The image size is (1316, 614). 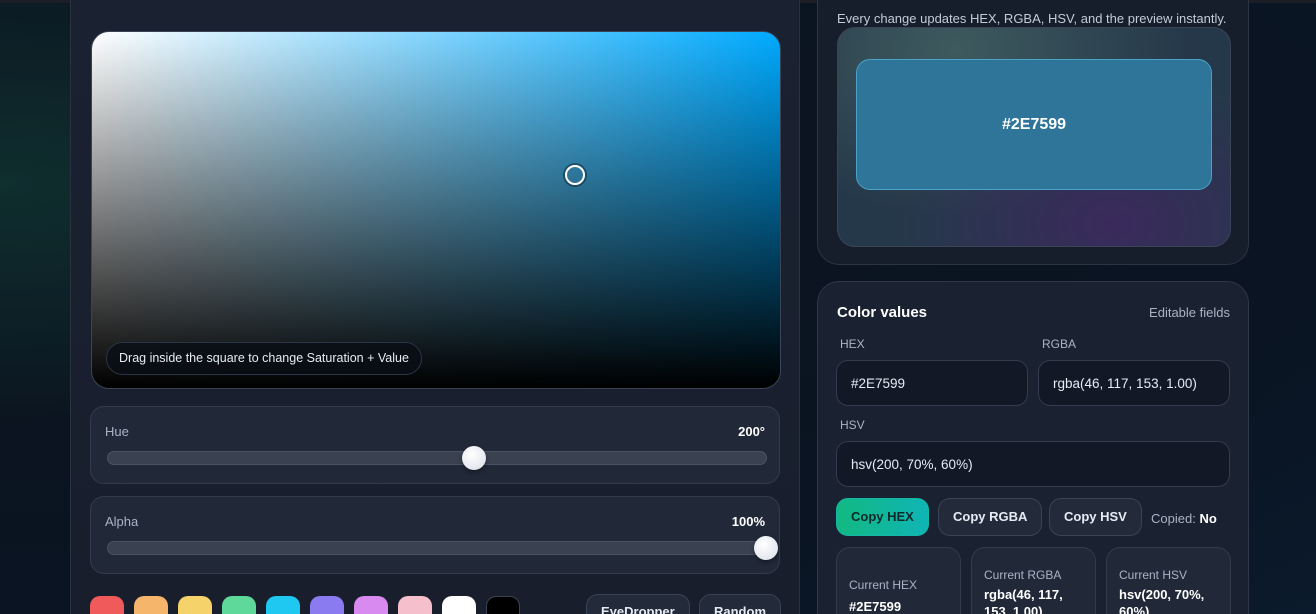 What do you see at coordinates (437, 458) in the screenshot?
I see `hue-slider-track` at bounding box center [437, 458].